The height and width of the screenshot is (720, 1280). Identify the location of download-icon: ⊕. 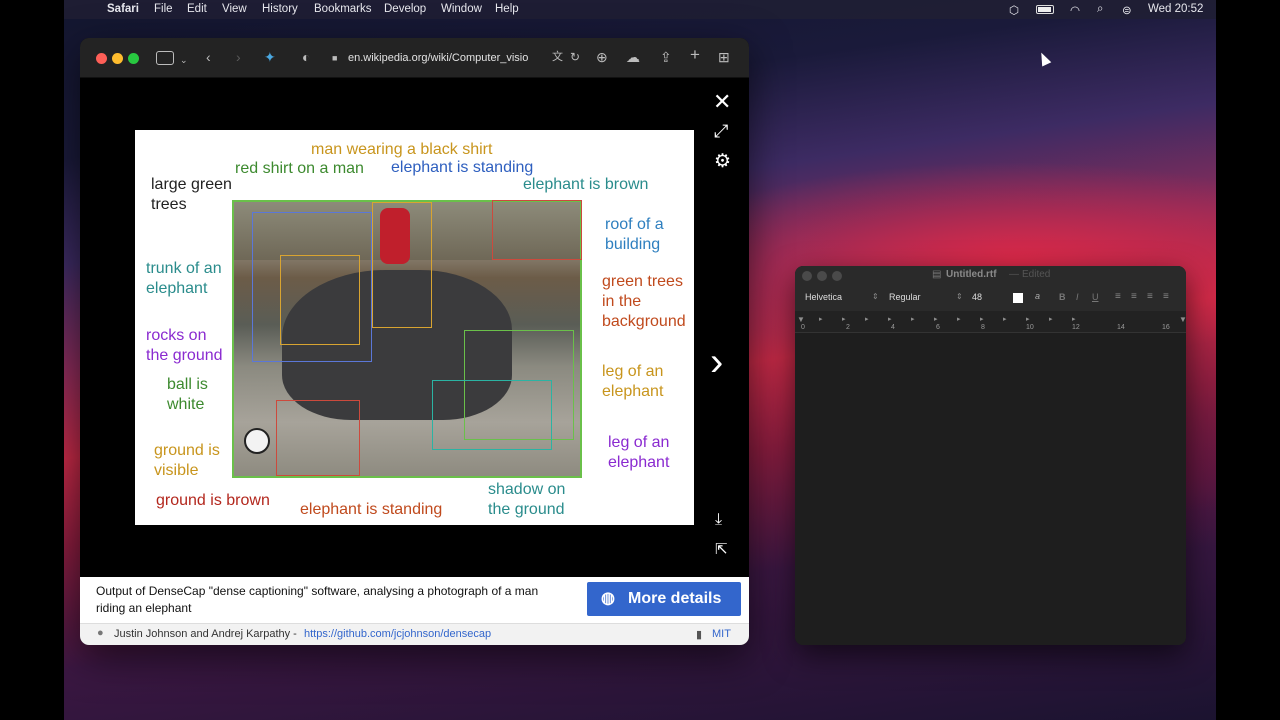
(602, 57).